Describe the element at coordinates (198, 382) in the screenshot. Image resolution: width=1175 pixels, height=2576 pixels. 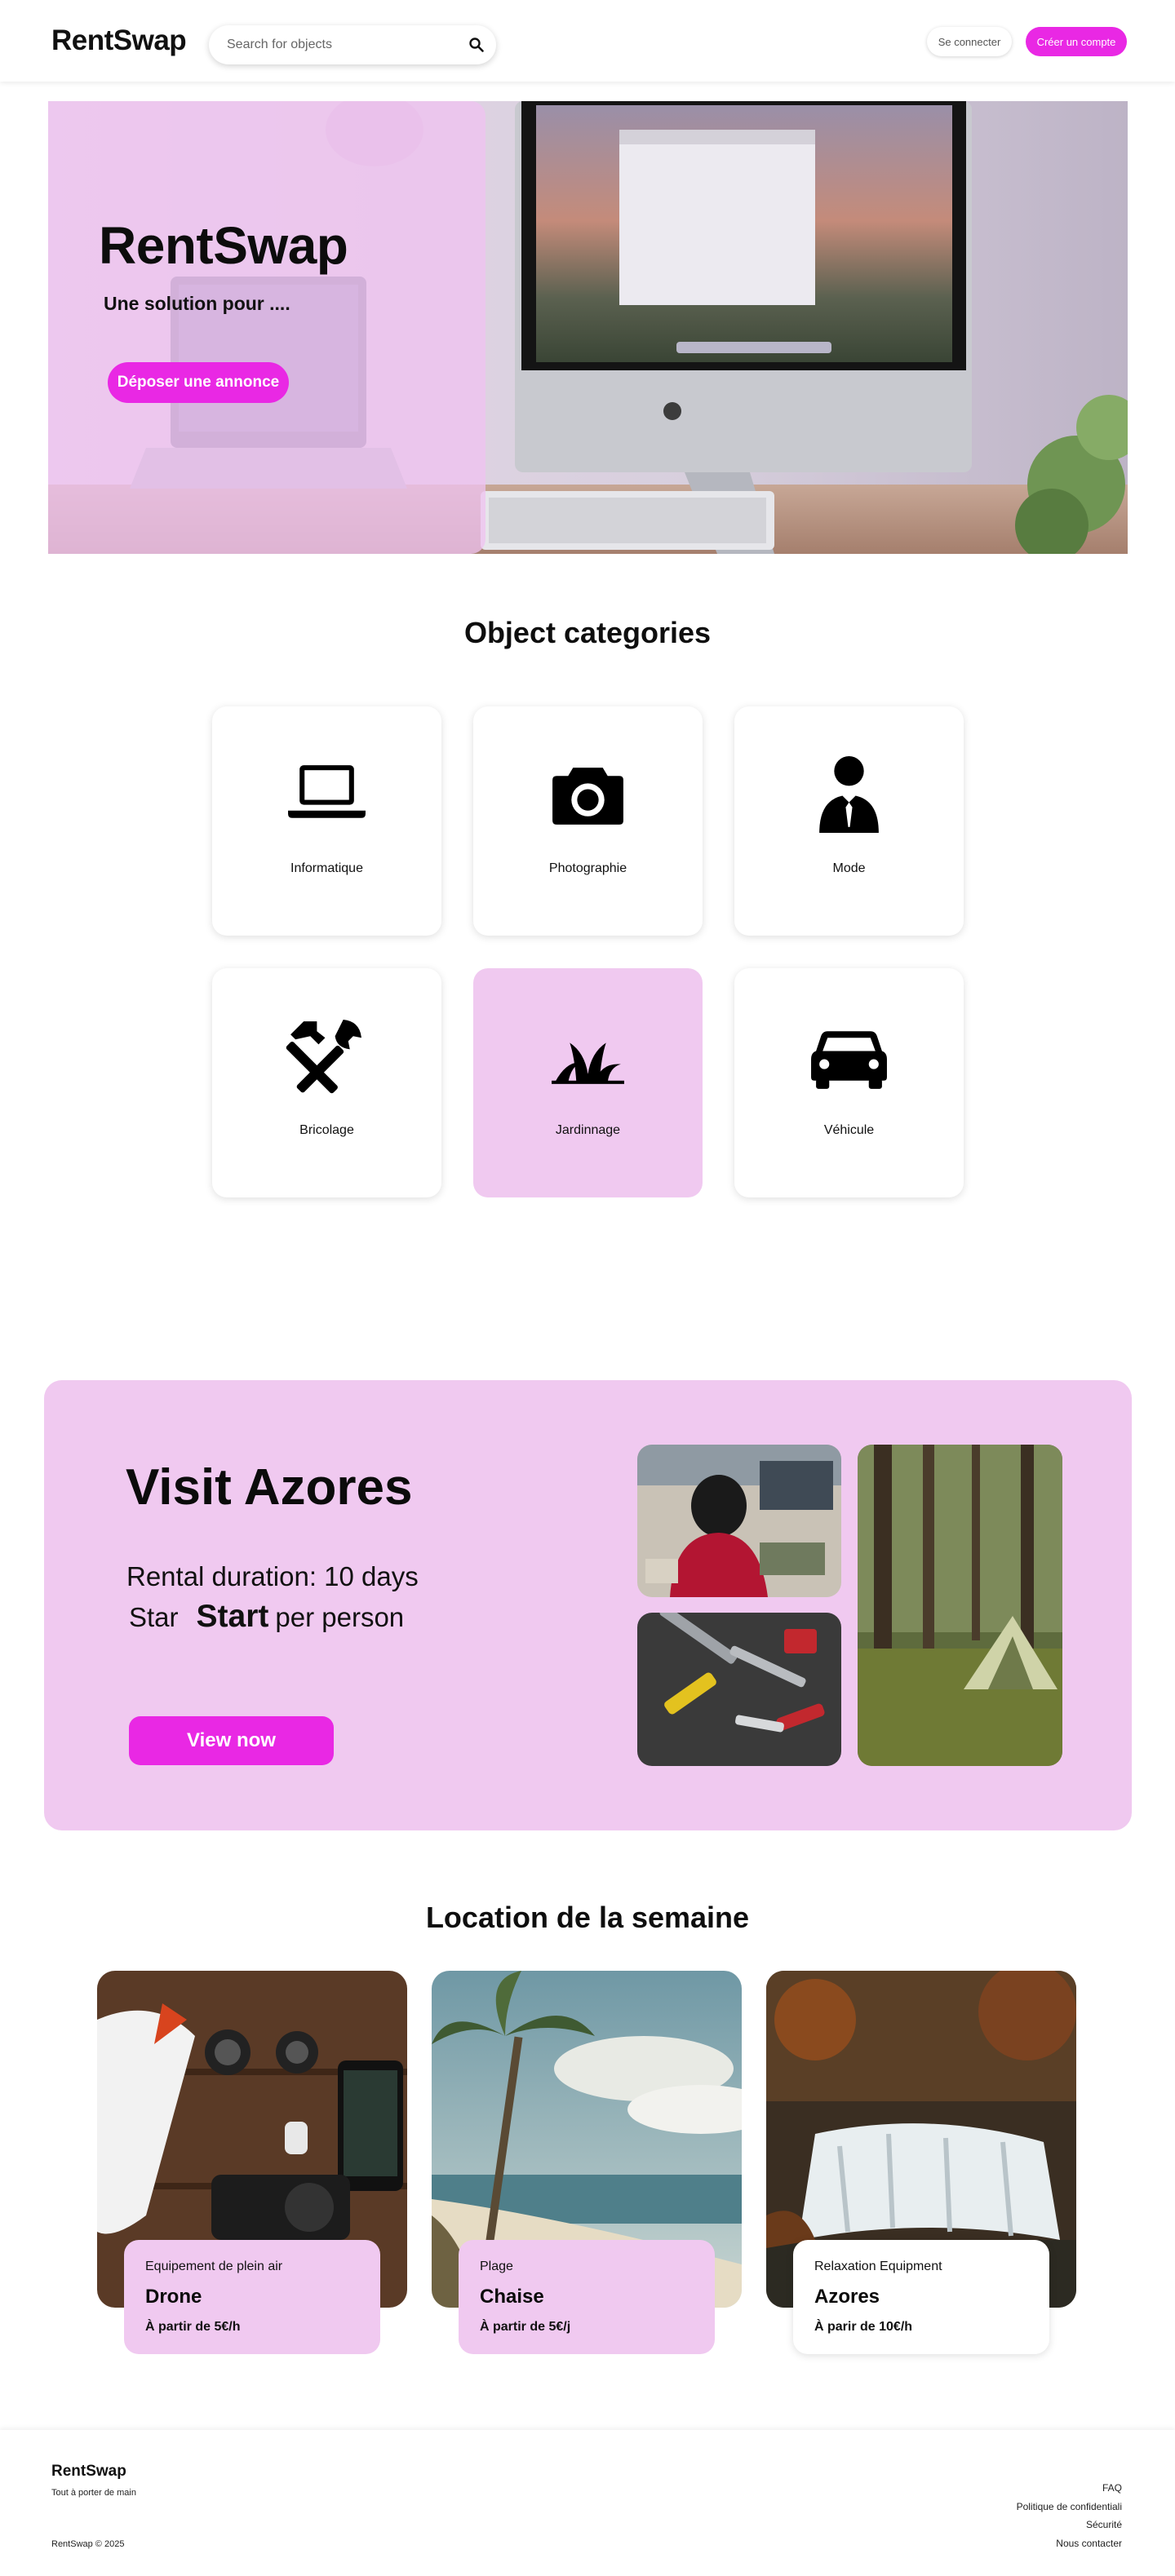
I see `post-listing-button: Déposer une annonce` at that location.